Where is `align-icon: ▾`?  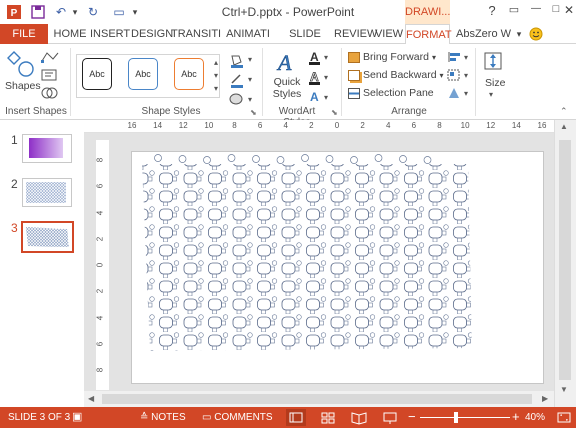 align-icon: ▾ is located at coordinates (459, 57).